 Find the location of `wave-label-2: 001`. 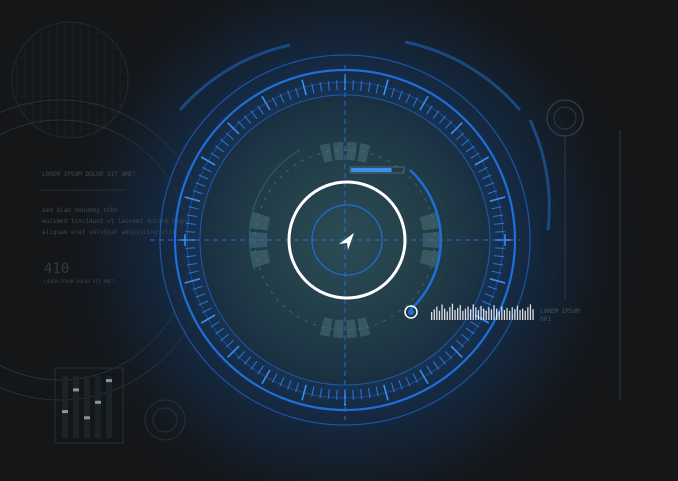

wave-label-2: 001 is located at coordinates (545, 319).